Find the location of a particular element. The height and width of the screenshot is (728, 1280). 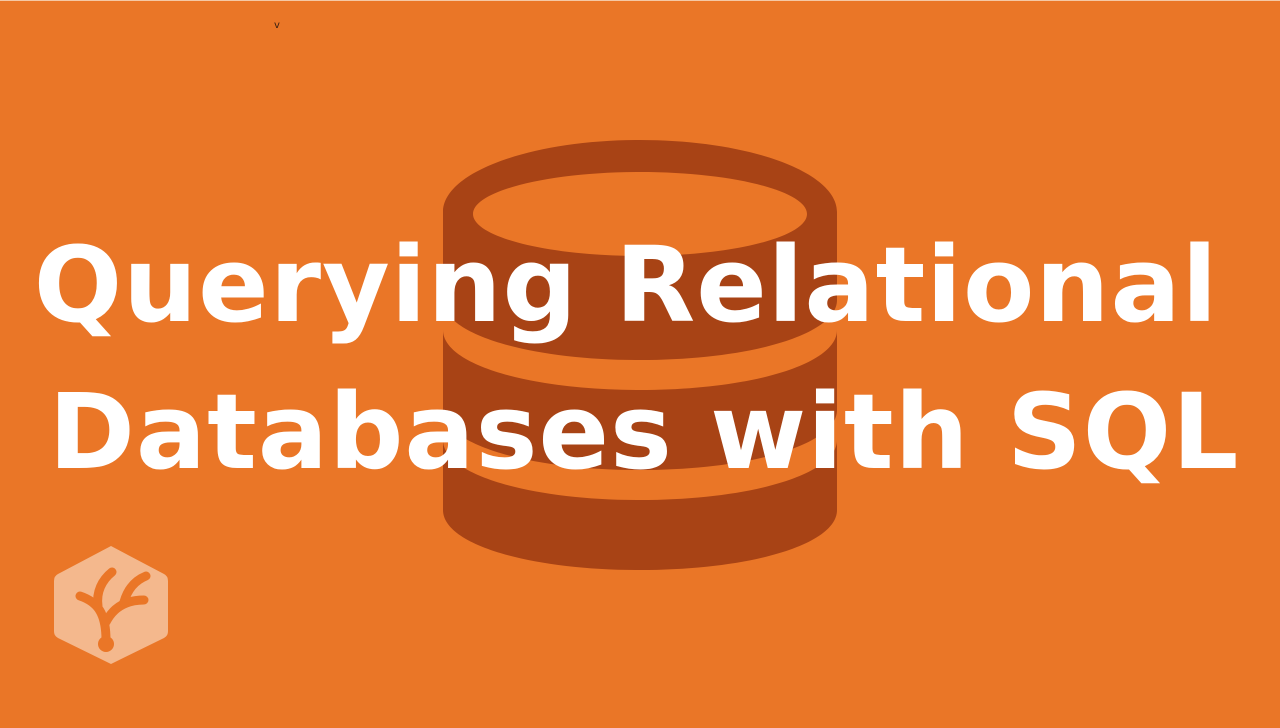

corner-marker: v is located at coordinates (277, 25).